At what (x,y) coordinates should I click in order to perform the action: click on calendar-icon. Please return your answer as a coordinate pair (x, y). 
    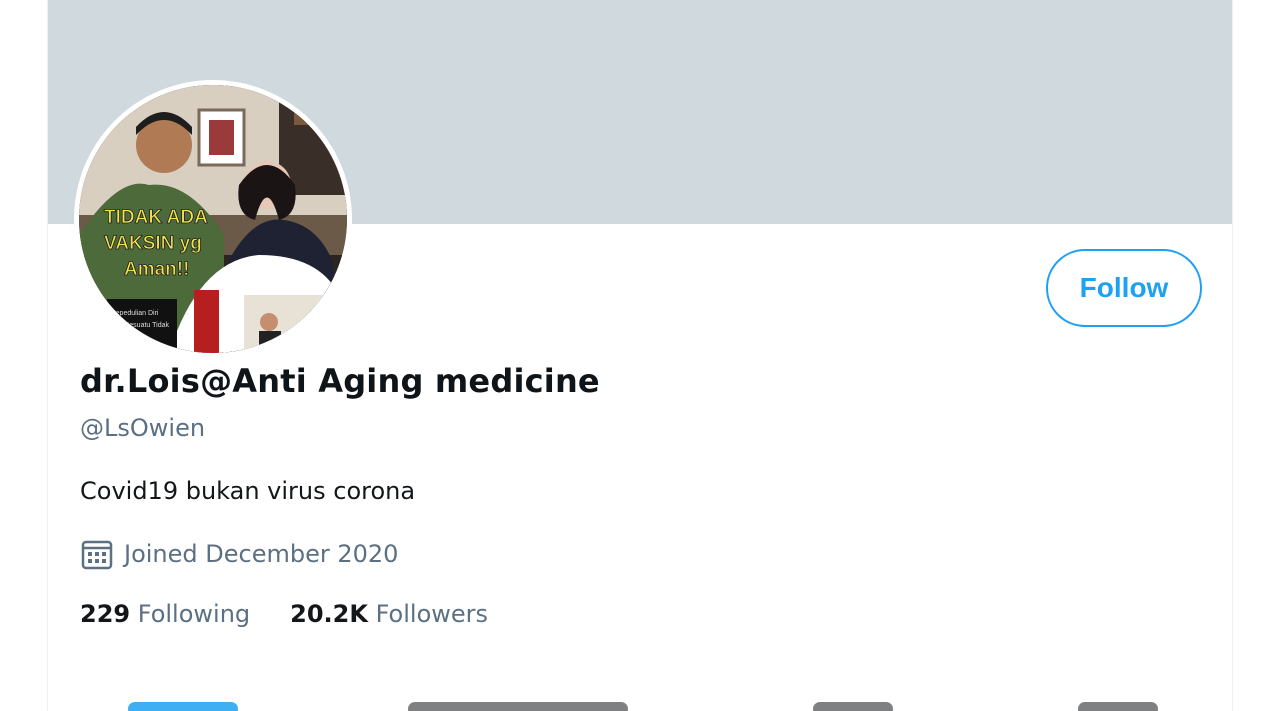
    Looking at the image, I should click on (97, 554).